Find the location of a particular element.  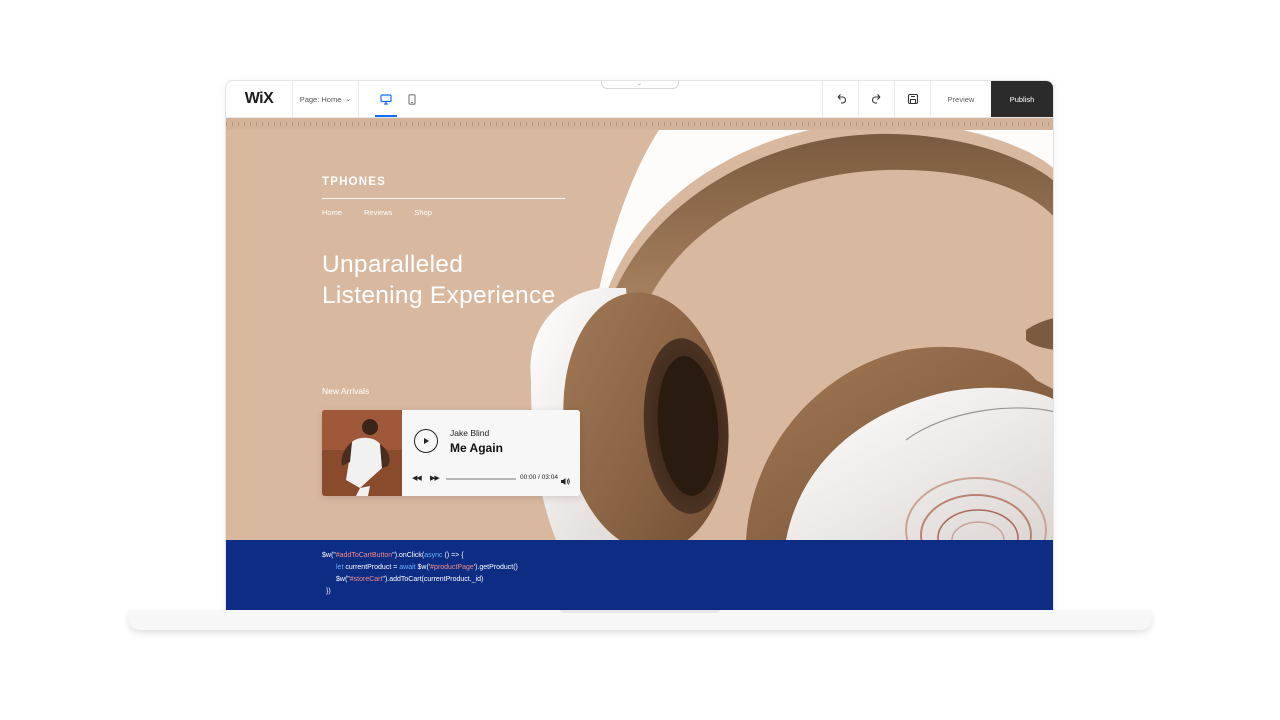

volume-icon is located at coordinates (565, 481).